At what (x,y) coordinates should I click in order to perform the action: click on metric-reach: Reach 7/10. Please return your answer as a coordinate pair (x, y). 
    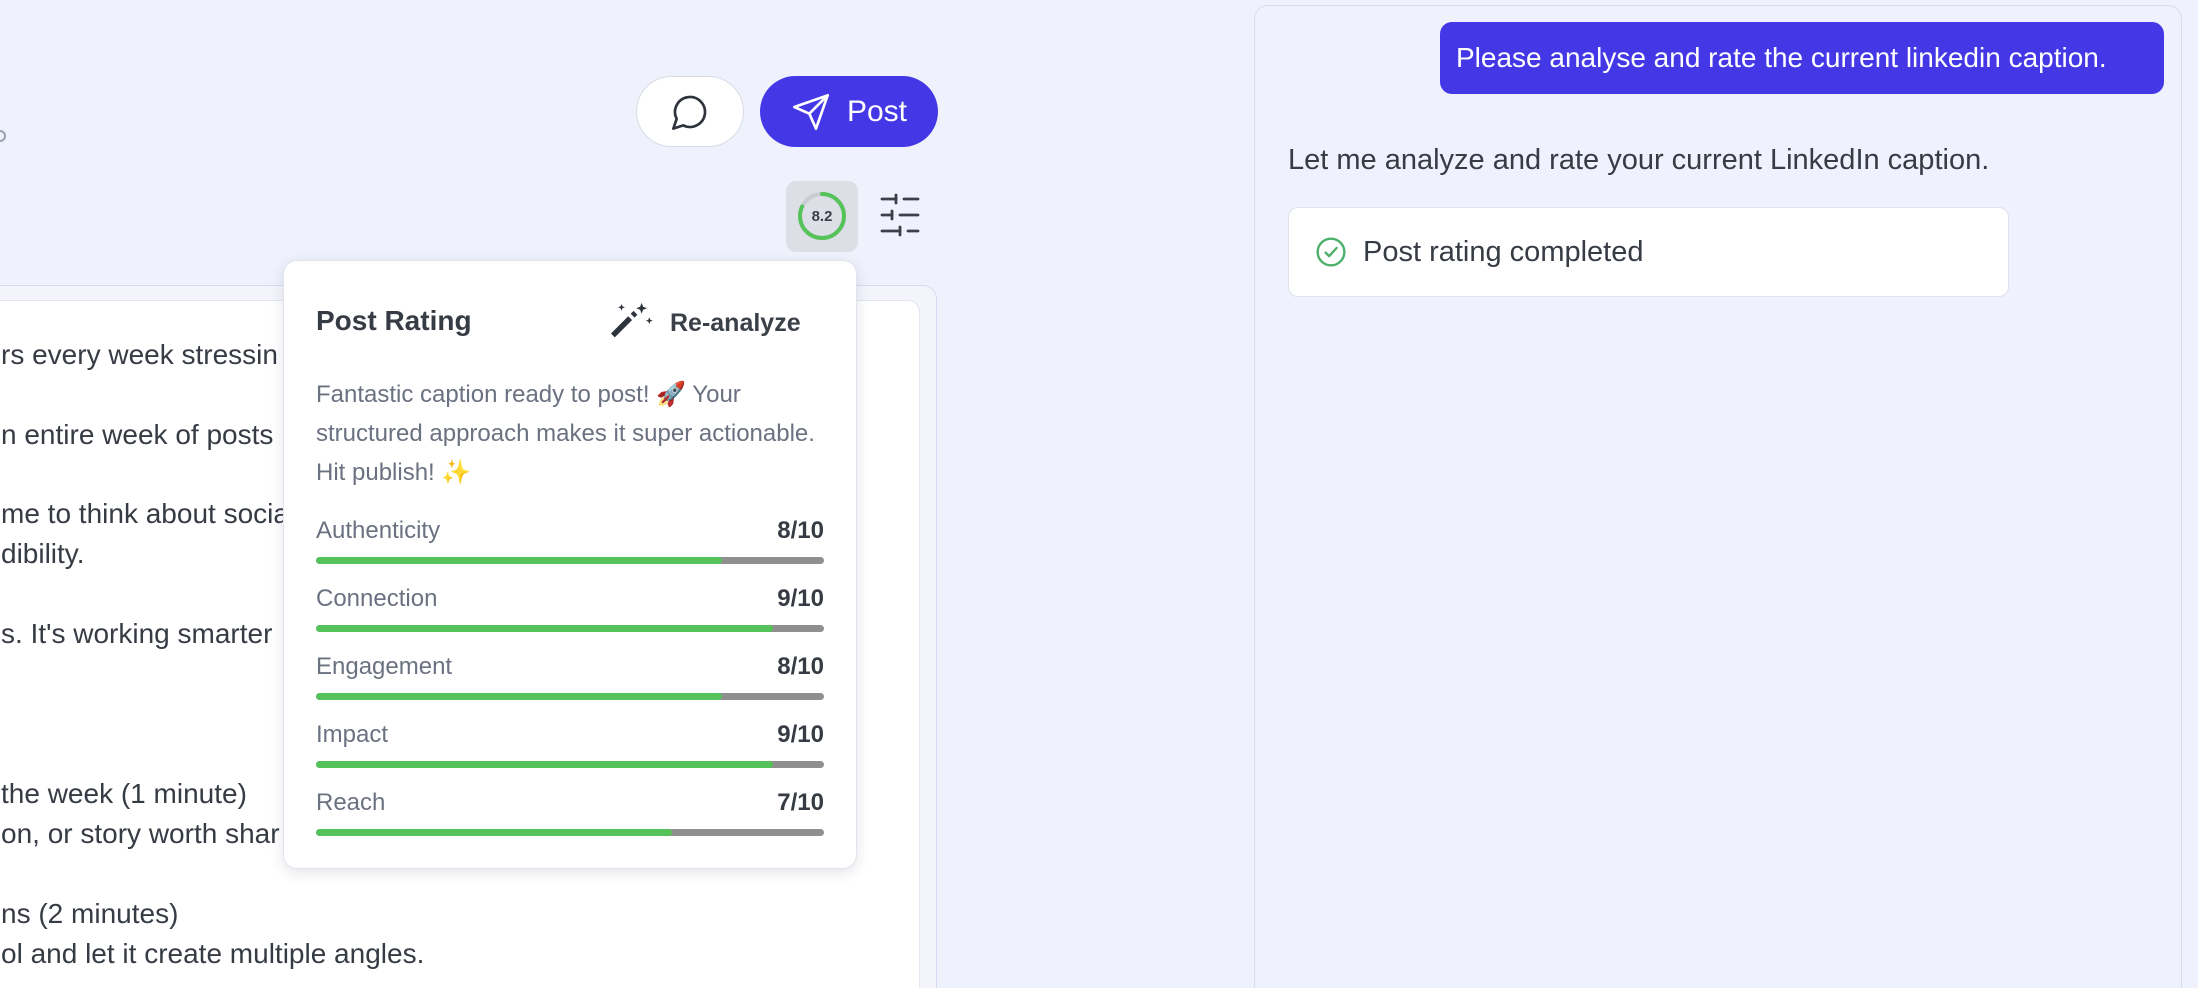
    Looking at the image, I should click on (570, 812).